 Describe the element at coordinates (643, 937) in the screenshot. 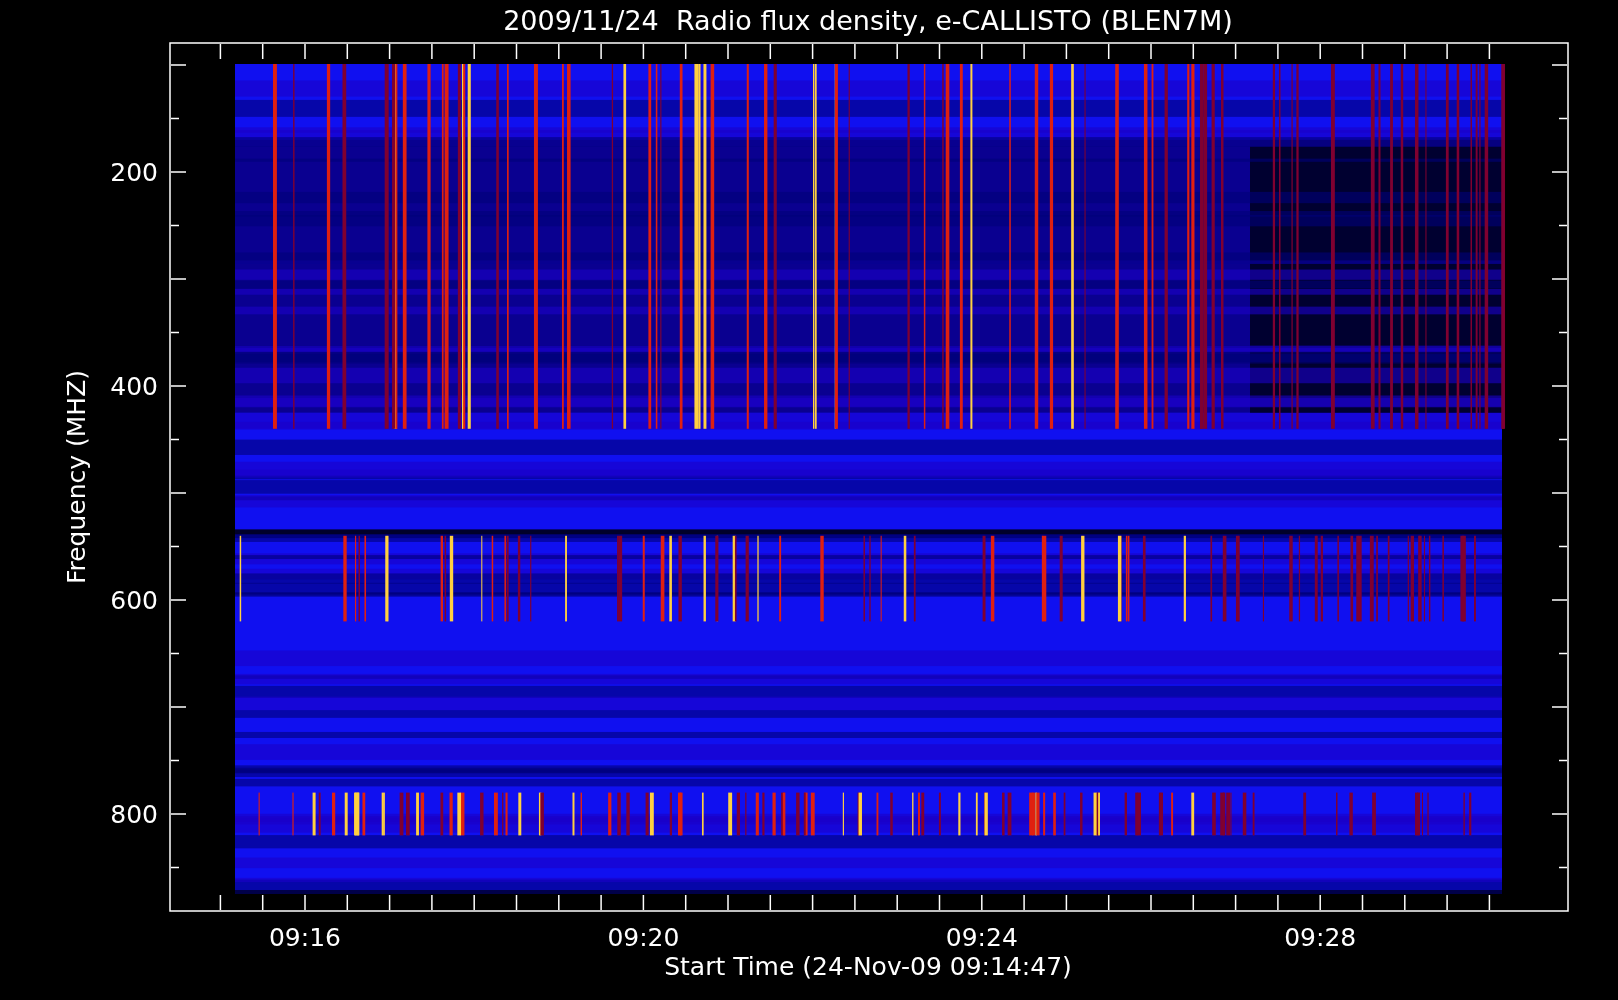

I see `x-tick-label: 09:20` at that location.